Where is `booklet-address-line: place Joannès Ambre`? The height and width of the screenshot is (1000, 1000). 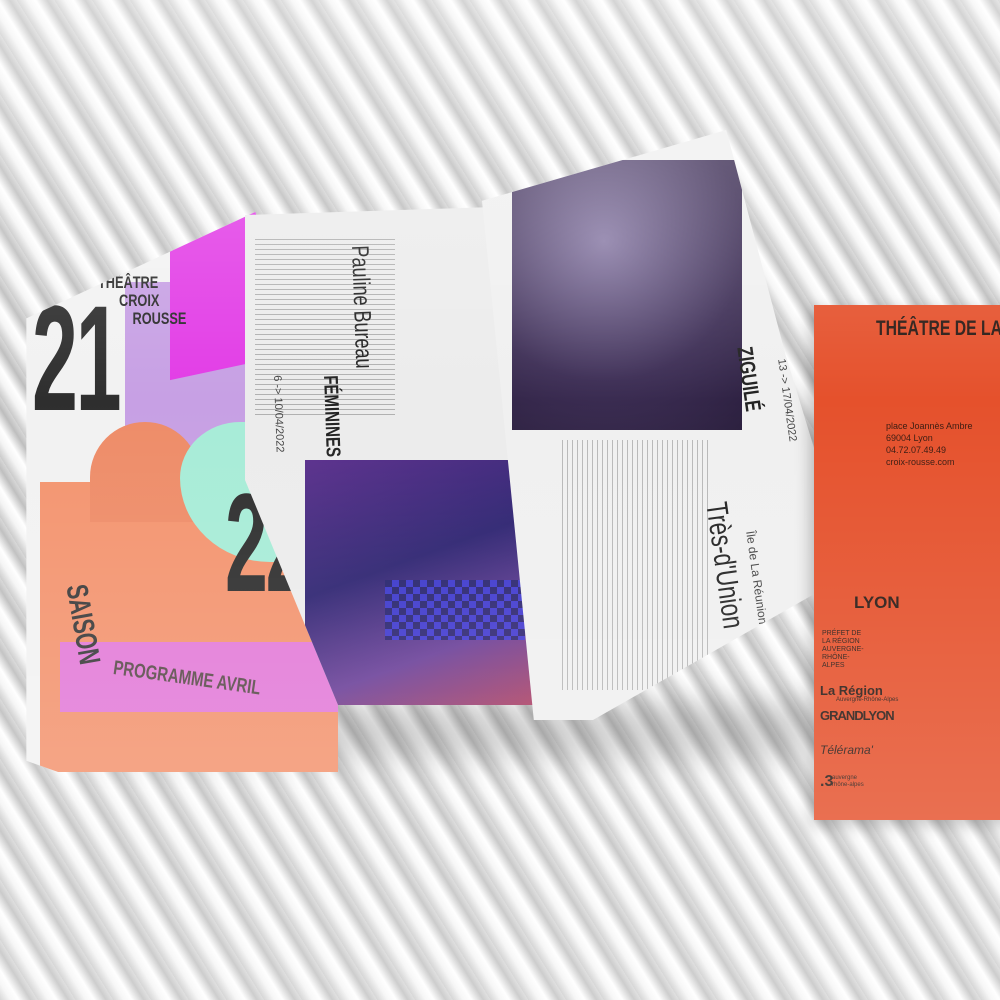 booklet-address-line: place Joannès Ambre is located at coordinates (929, 426).